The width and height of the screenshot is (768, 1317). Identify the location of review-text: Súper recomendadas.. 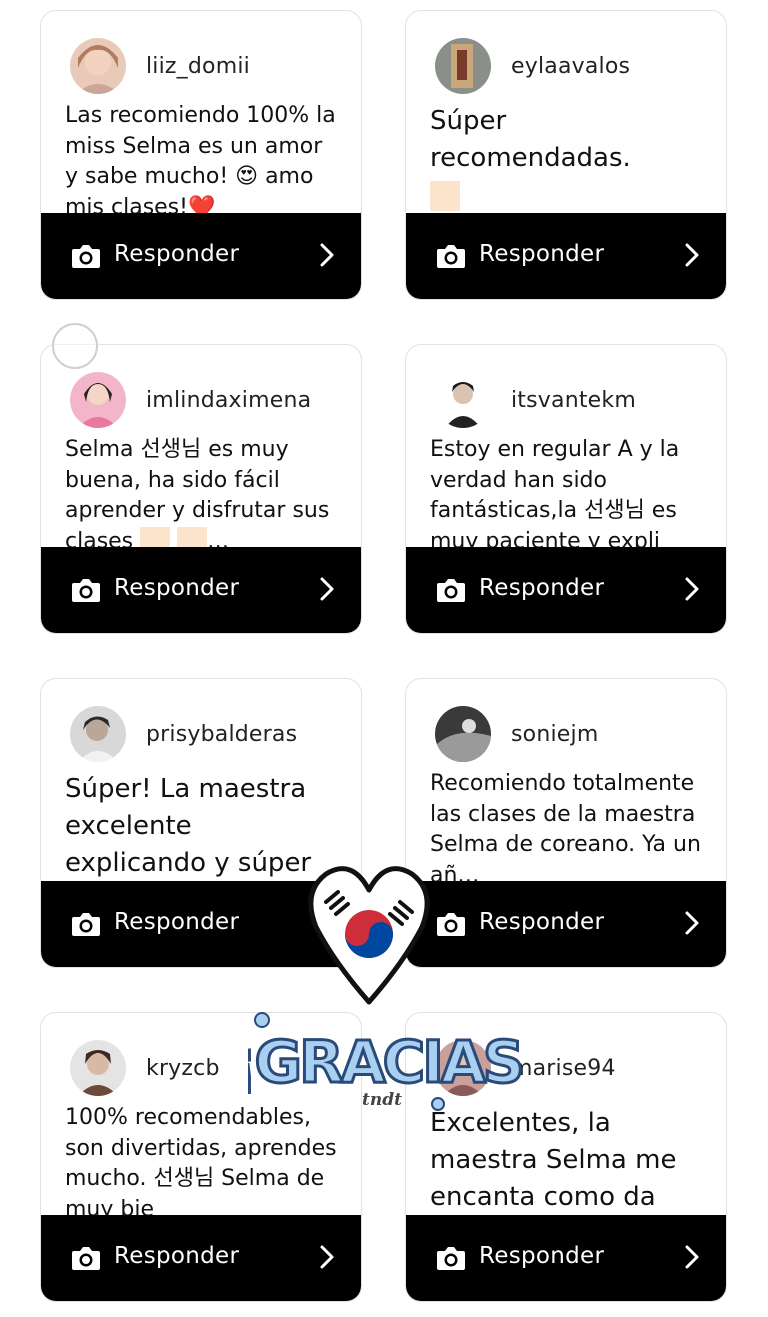
(567, 160).